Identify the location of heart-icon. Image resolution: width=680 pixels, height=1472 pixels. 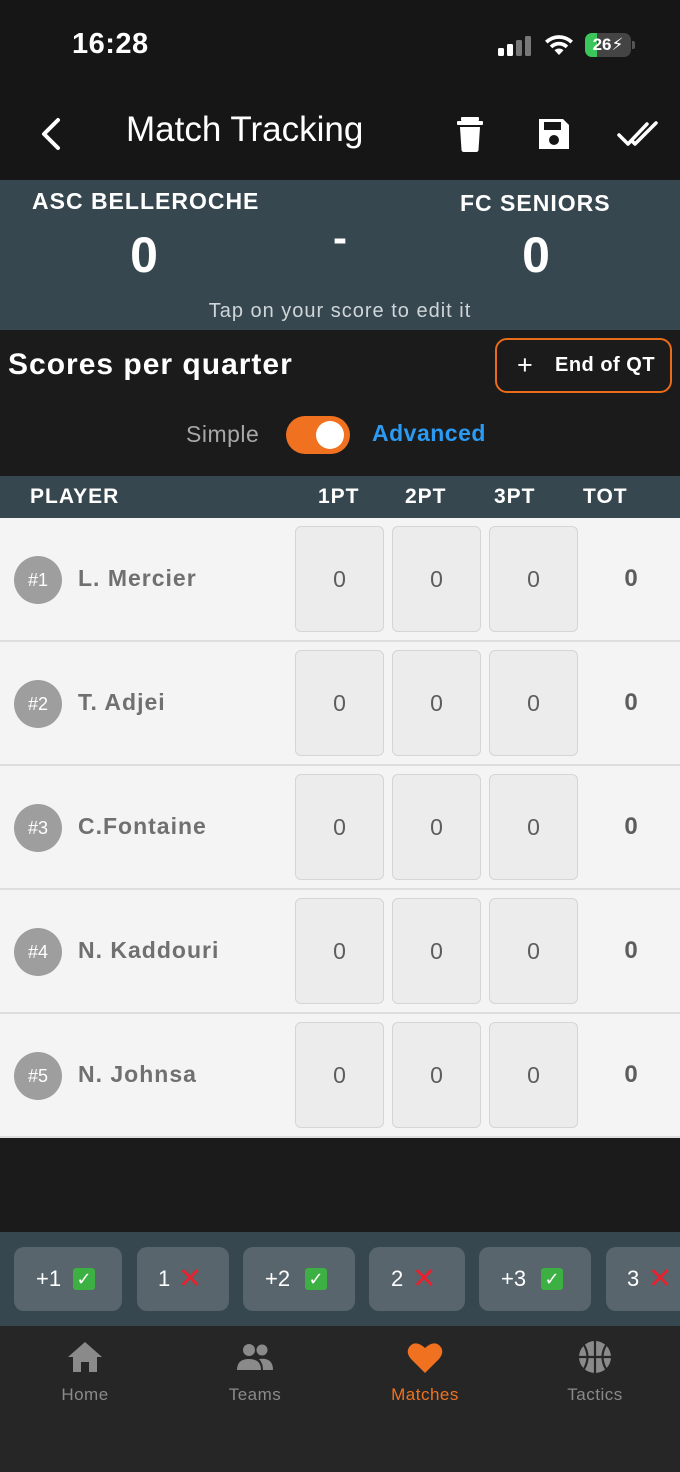
(425, 1358).